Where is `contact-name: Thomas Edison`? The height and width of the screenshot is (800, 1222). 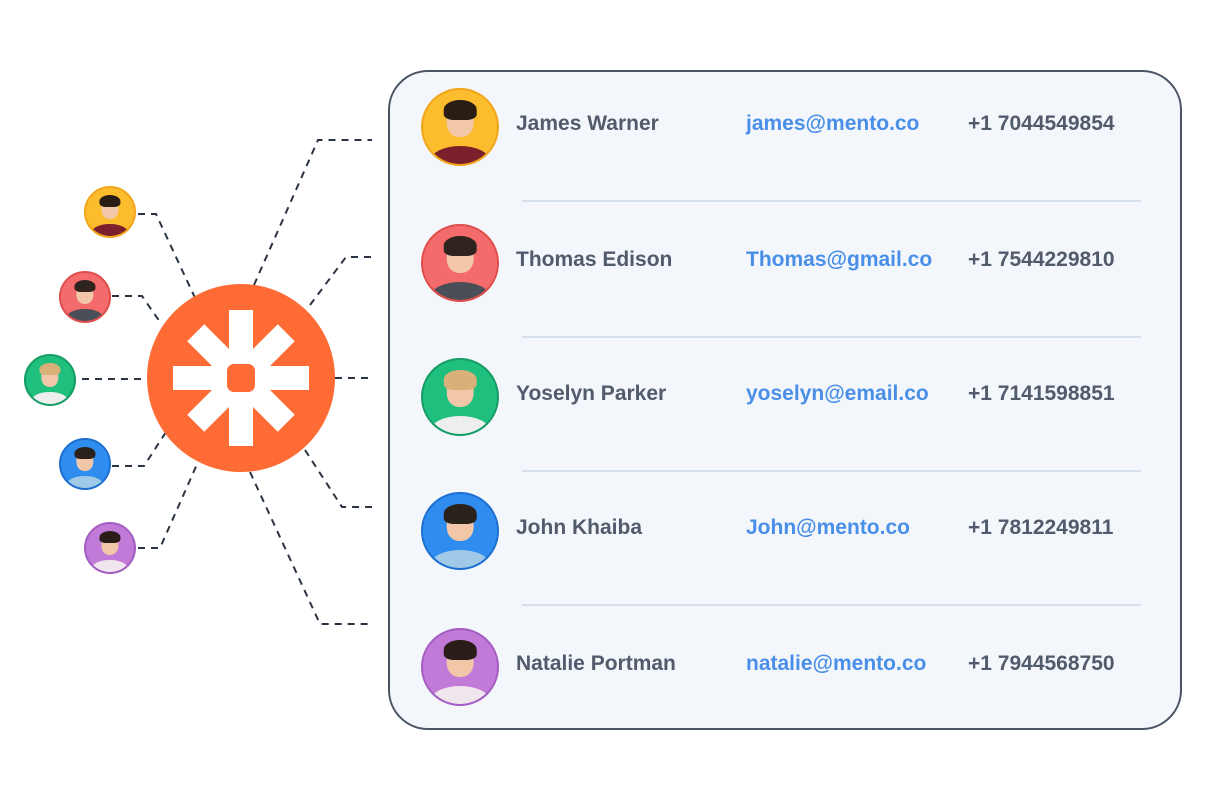
contact-name: Thomas Edison is located at coordinates (594, 259).